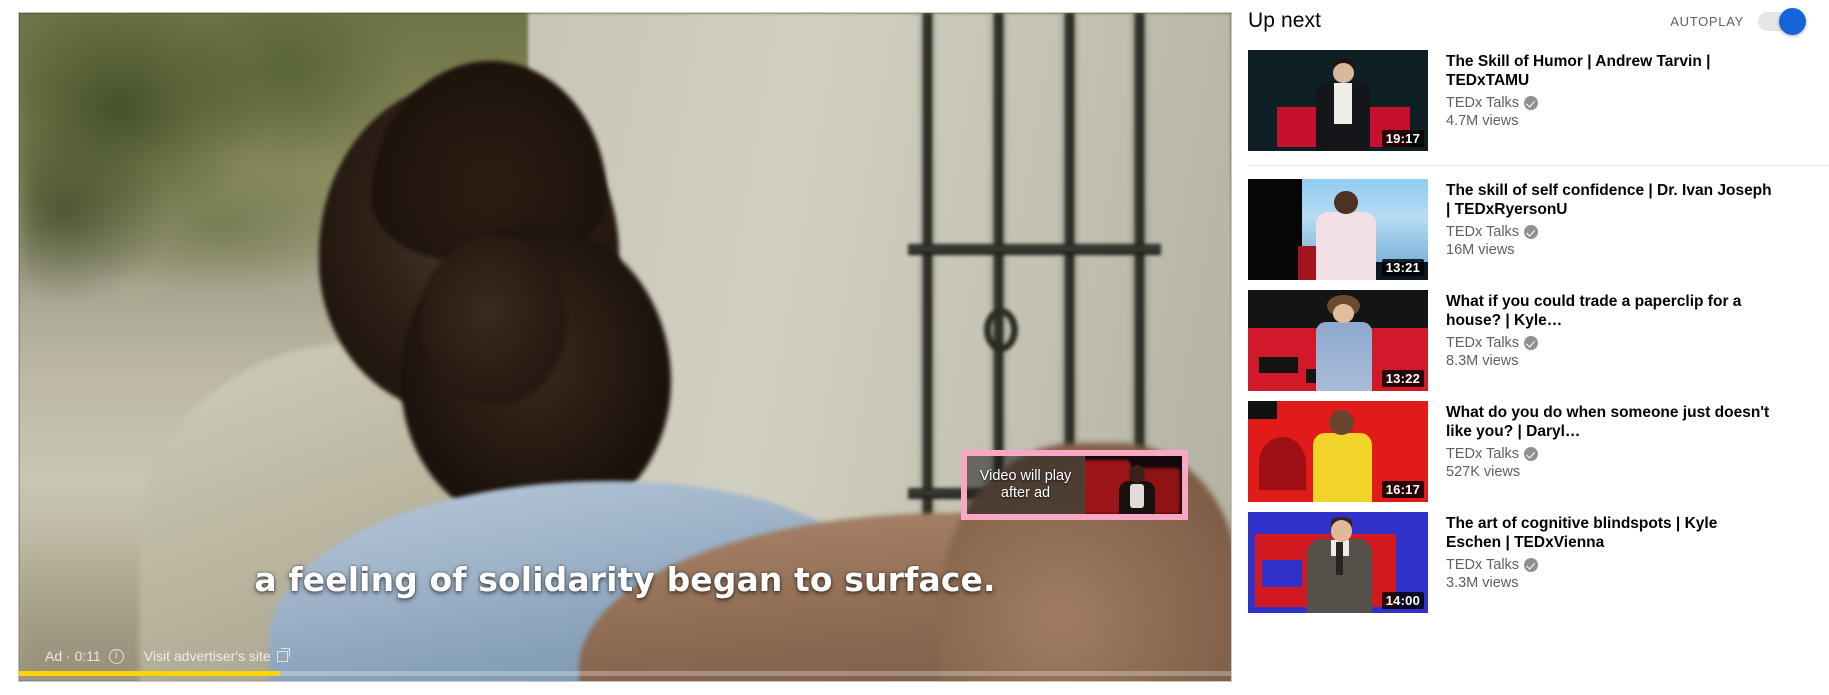 Image resolution: width=1829 pixels, height=695 pixels. I want to click on view-count: 4.7M views, so click(1482, 121).